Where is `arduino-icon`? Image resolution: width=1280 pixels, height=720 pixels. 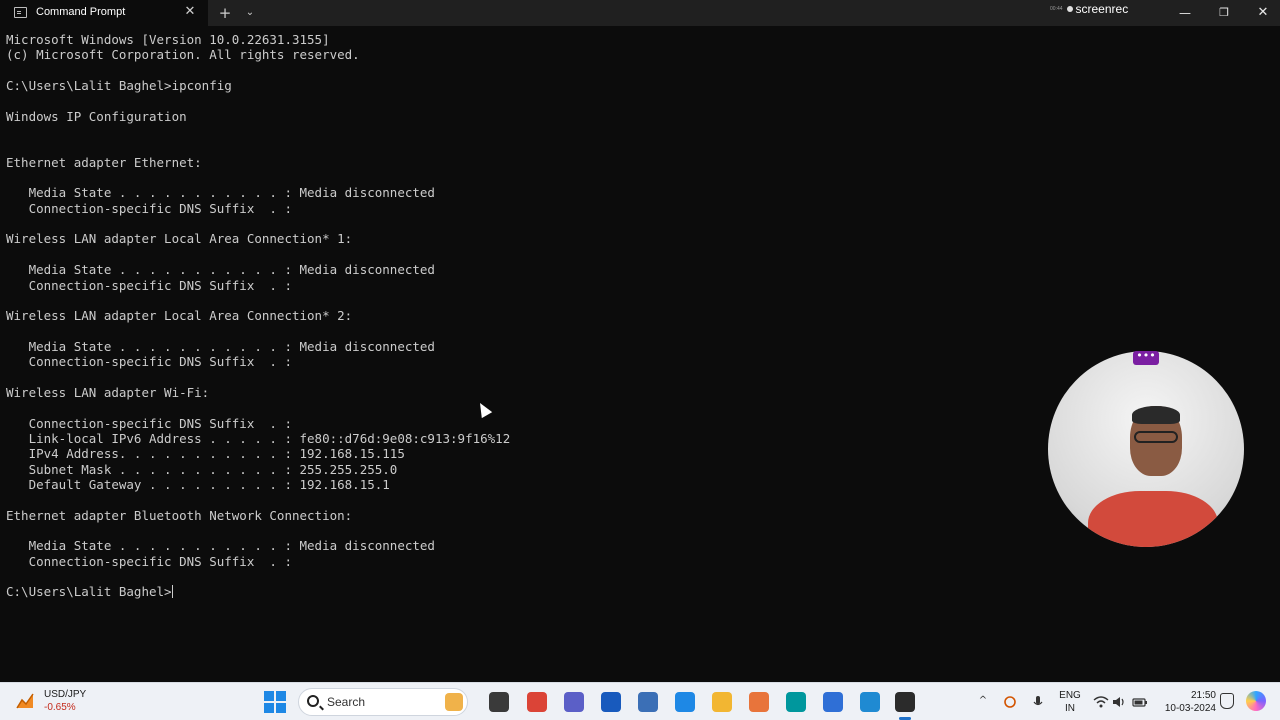
arduino-icon is located at coordinates (796, 702).